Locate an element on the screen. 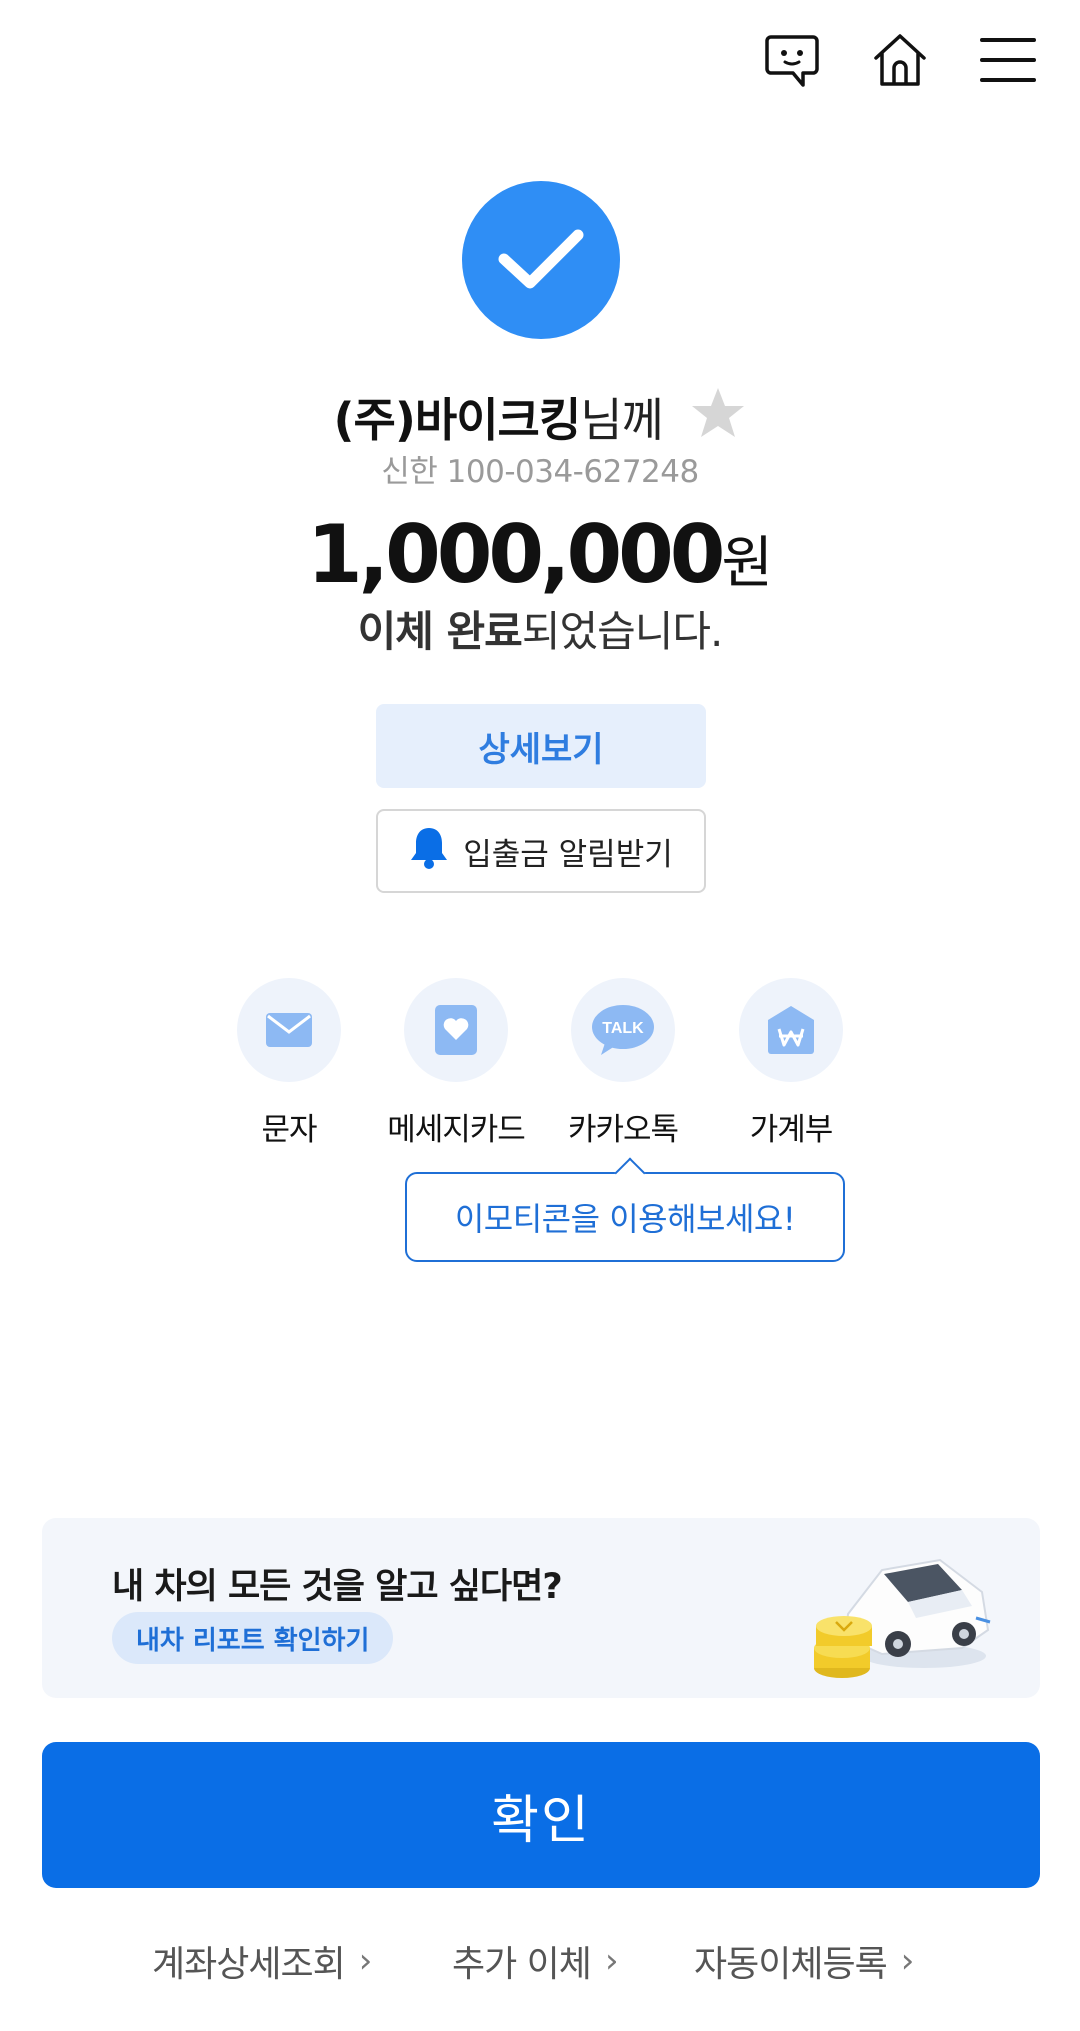  amount-unit: 원 is located at coordinates (747, 563).